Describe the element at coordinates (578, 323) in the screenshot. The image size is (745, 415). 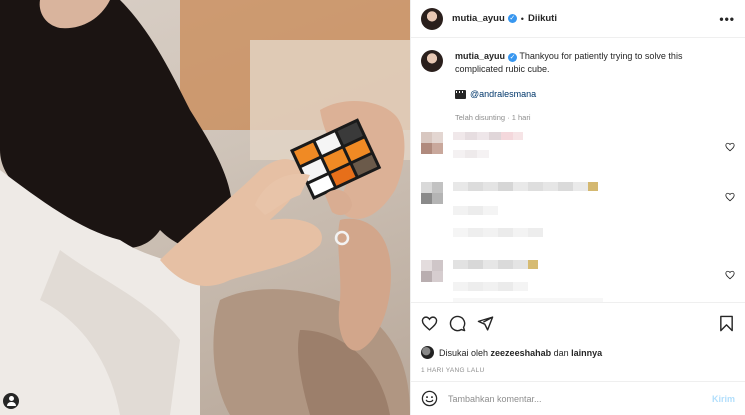
I see `action-icons-row` at that location.